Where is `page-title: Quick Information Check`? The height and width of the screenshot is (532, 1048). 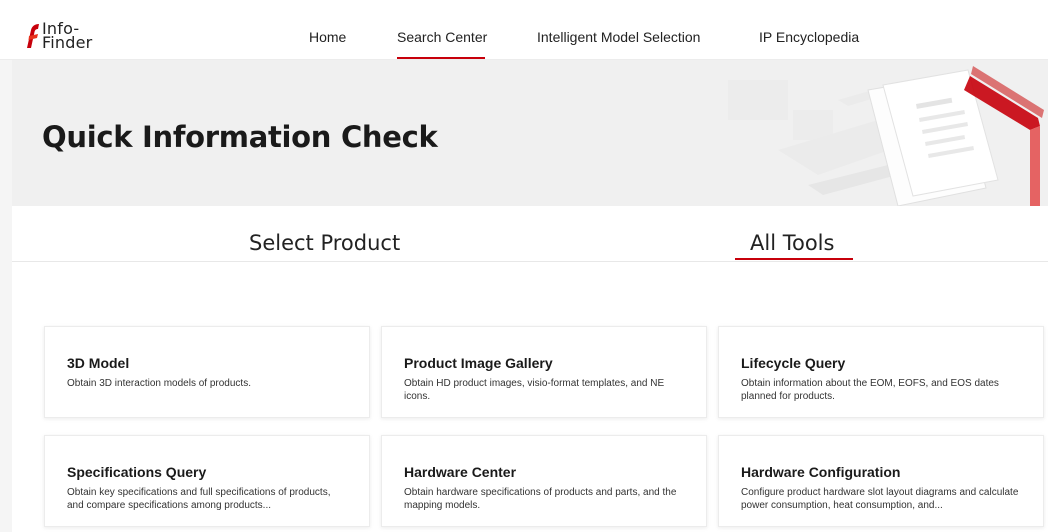
page-title: Quick Information Check is located at coordinates (240, 137).